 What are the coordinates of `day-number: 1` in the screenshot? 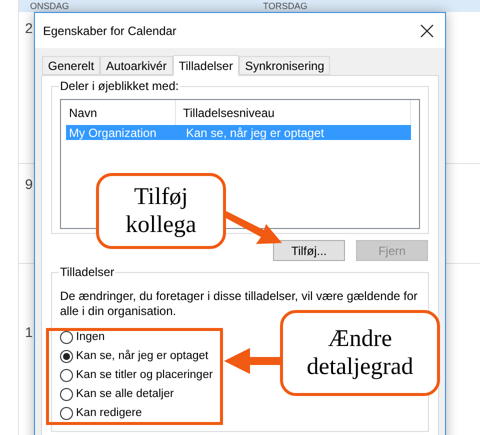 It's located at (29, 332).